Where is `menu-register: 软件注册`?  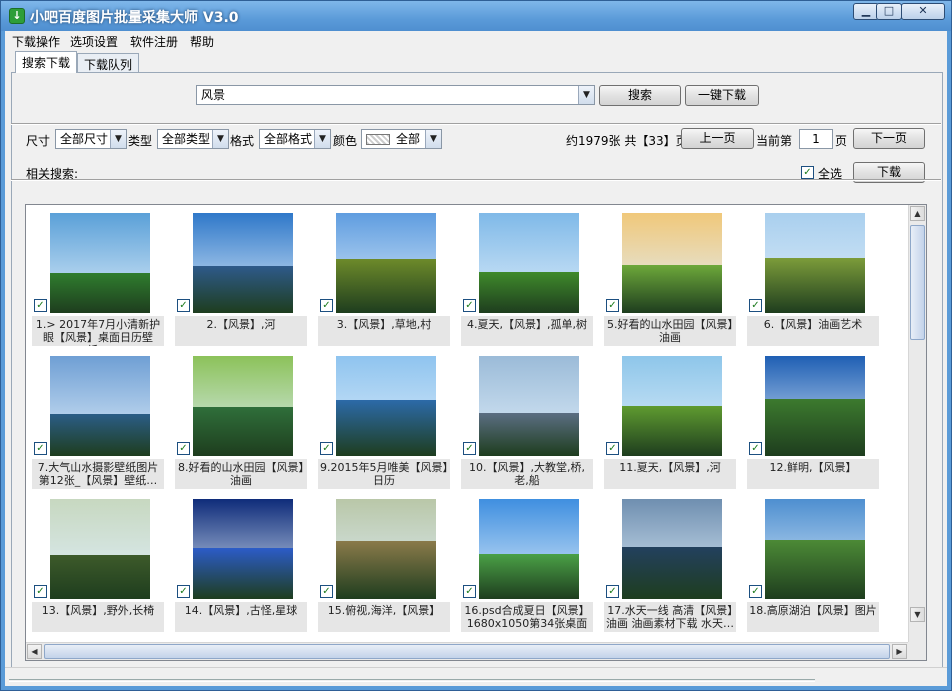
menu-register: 软件注册 is located at coordinates (154, 41).